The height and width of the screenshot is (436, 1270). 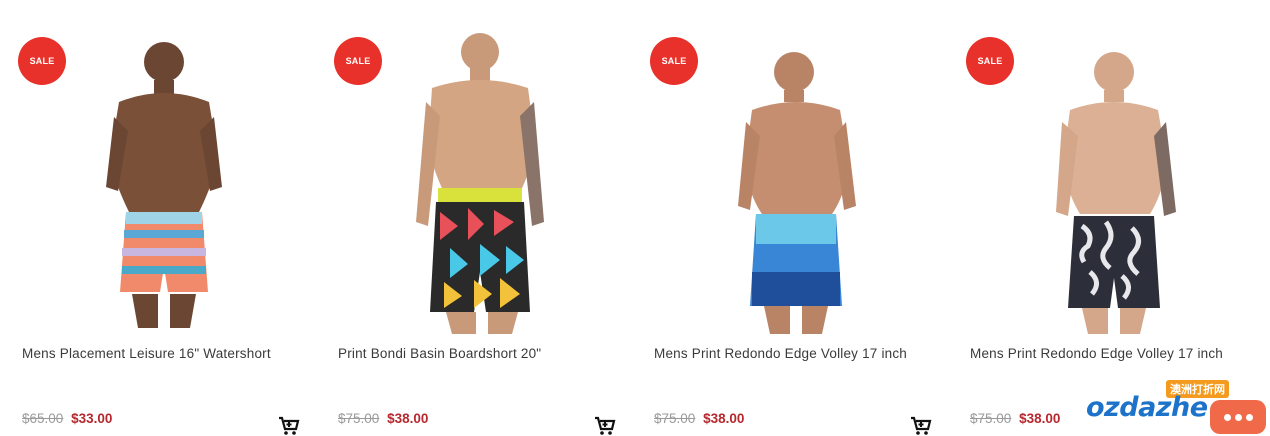 I want to click on chat-bubble-icon, so click(x=1238, y=417).